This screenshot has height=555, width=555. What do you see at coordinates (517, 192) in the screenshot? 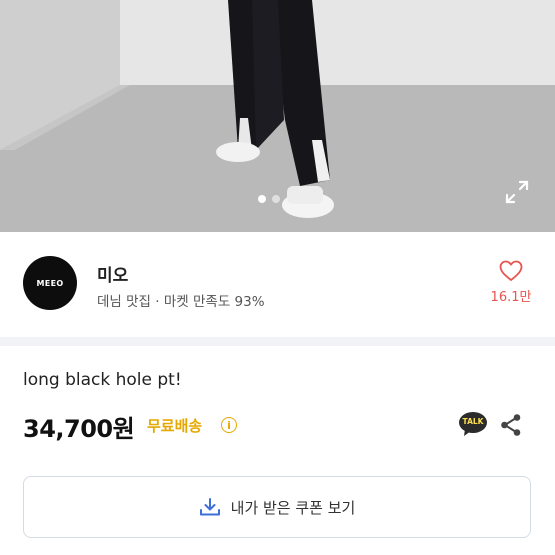
I see `expand-icon` at bounding box center [517, 192].